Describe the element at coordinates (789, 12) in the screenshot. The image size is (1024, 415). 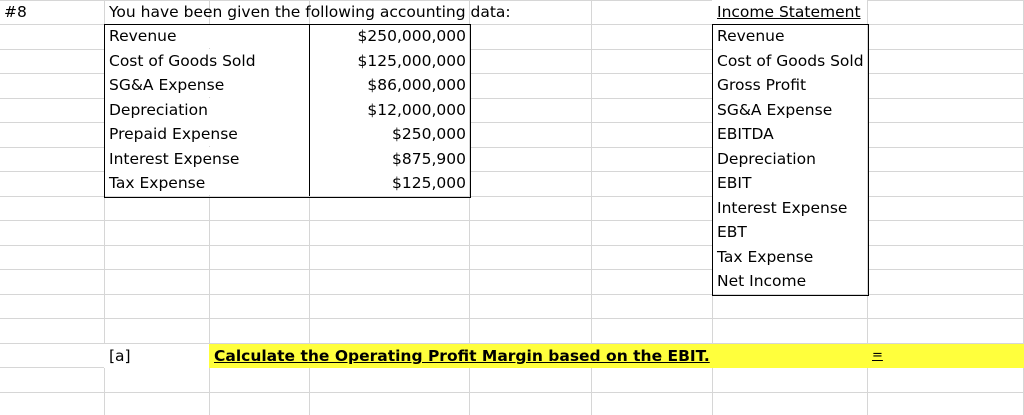
I see `income-statement-title: Income Statement` at that location.